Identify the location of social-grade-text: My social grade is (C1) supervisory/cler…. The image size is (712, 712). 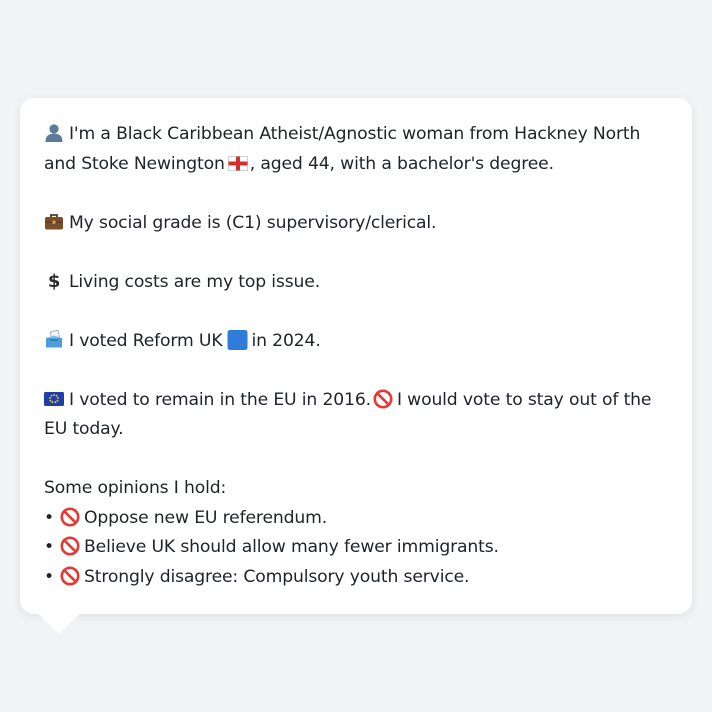
(253, 222).